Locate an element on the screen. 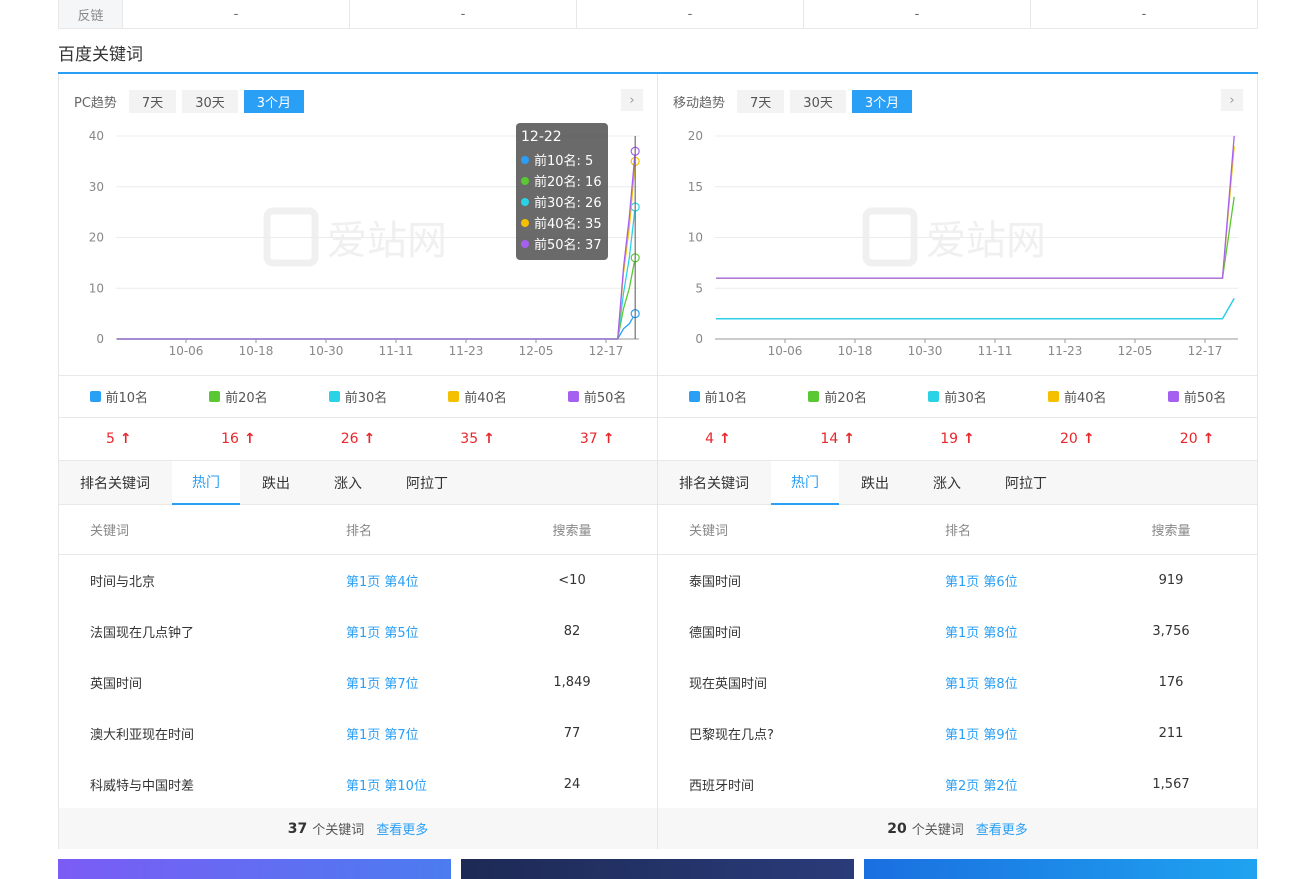 The height and width of the screenshot is (879, 1300). tooltip-value: 前20名: 16 is located at coordinates (568, 182).